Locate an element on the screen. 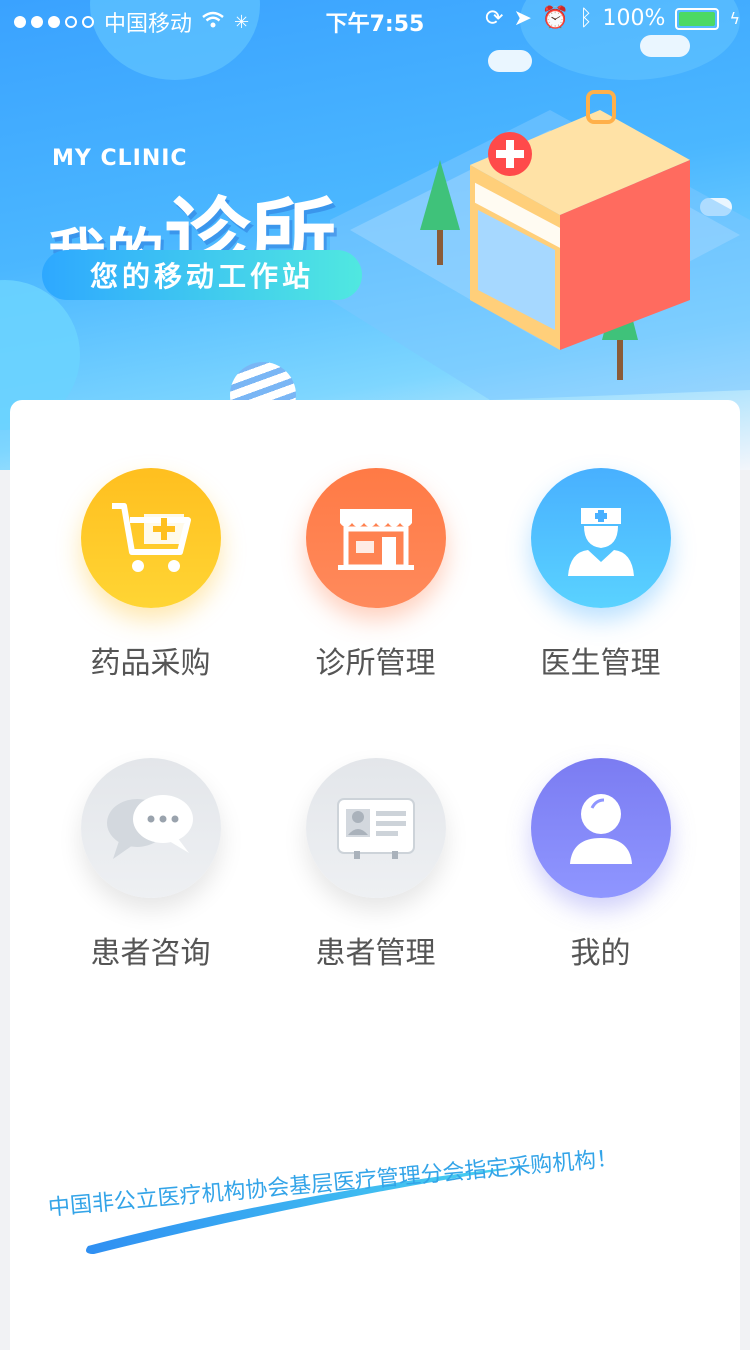 The width and height of the screenshot is (750, 1350). orientation-lock-icon: ⟳ is located at coordinates (494, 18).